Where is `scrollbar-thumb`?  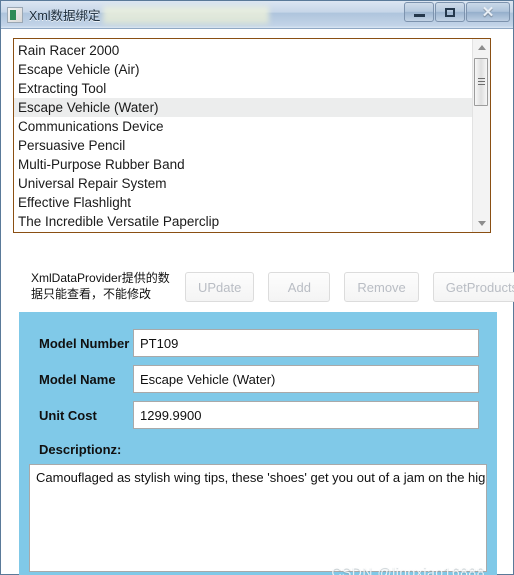 scrollbar-thumb is located at coordinates (481, 82).